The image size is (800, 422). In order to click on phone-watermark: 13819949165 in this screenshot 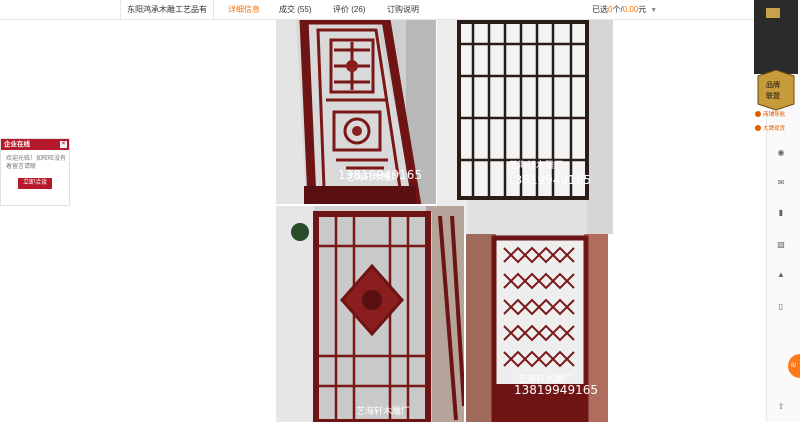, I will do `click(380, 175)`.